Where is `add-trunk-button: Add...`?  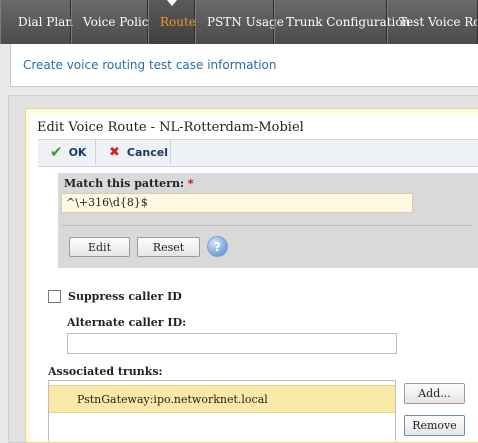 add-trunk-button: Add... is located at coordinates (434, 393).